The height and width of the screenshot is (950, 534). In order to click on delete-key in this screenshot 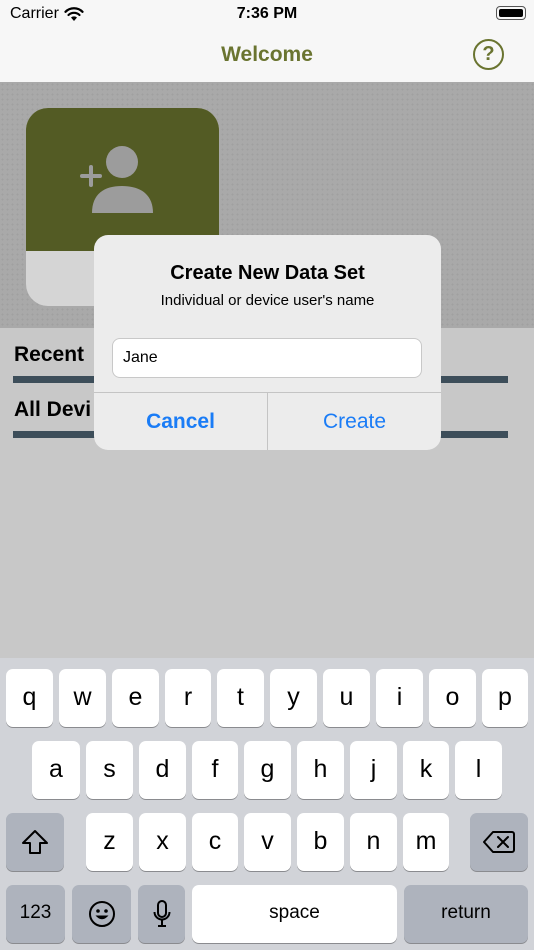, I will do `click(499, 842)`.